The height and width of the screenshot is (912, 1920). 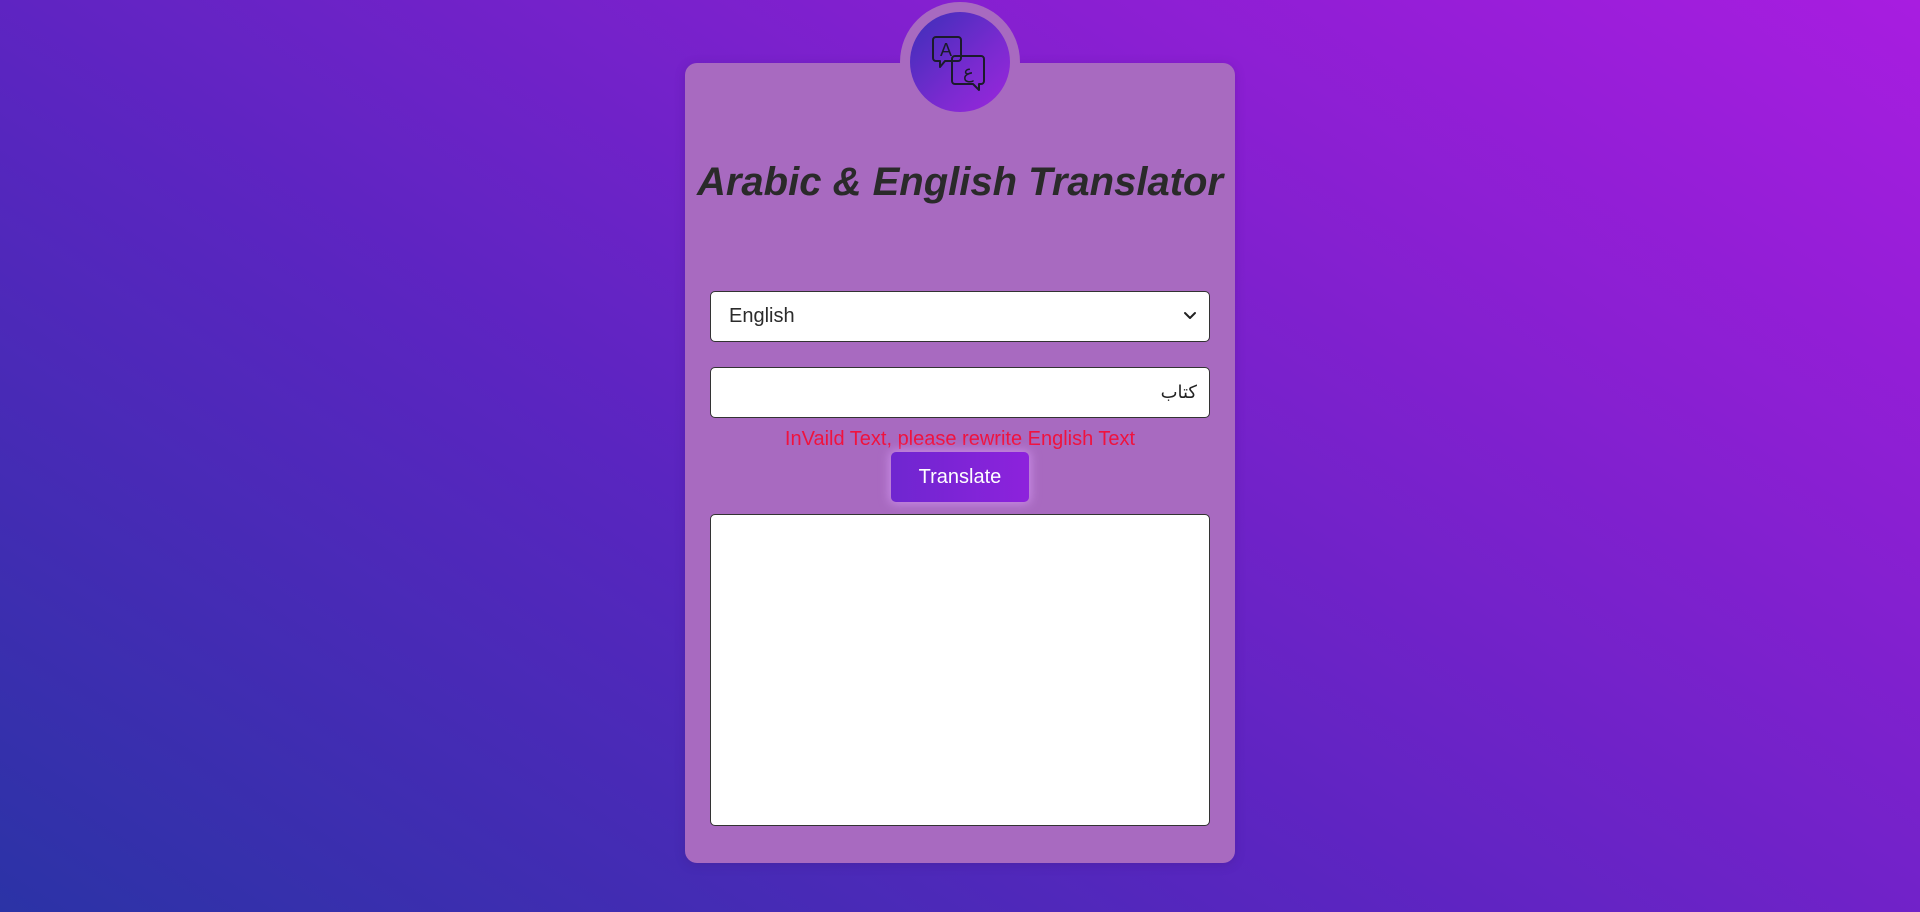 What do you see at coordinates (960, 392) in the screenshot?
I see `source-text-input` at bounding box center [960, 392].